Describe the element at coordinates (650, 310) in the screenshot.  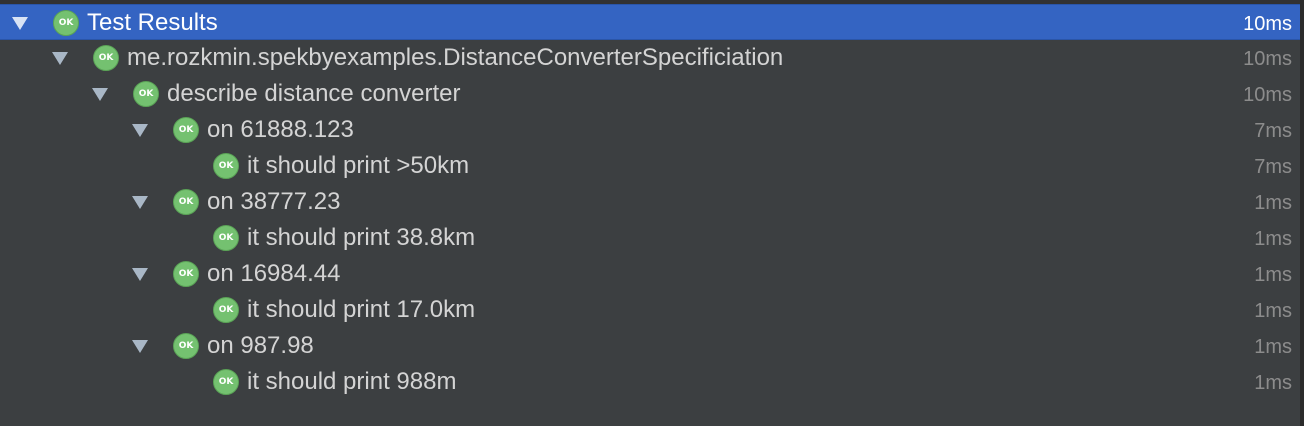
I see `tree-row-test-17-0km: OK it should print 17.0km 1ms` at that location.